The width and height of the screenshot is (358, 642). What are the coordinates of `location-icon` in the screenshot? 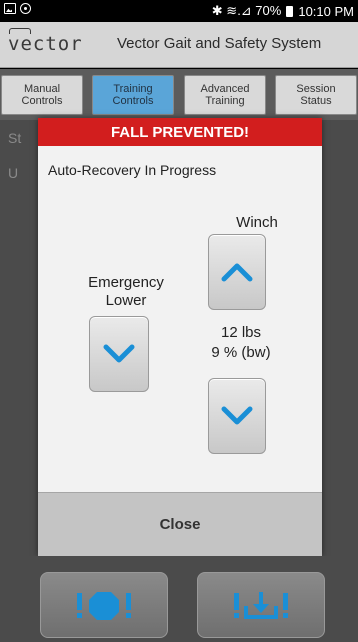 It's located at (25, 8).